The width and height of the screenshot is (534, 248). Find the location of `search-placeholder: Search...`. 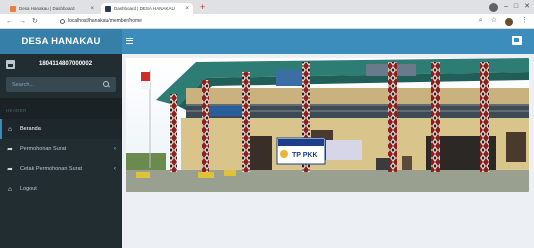

search-placeholder: Search... is located at coordinates (23, 84).